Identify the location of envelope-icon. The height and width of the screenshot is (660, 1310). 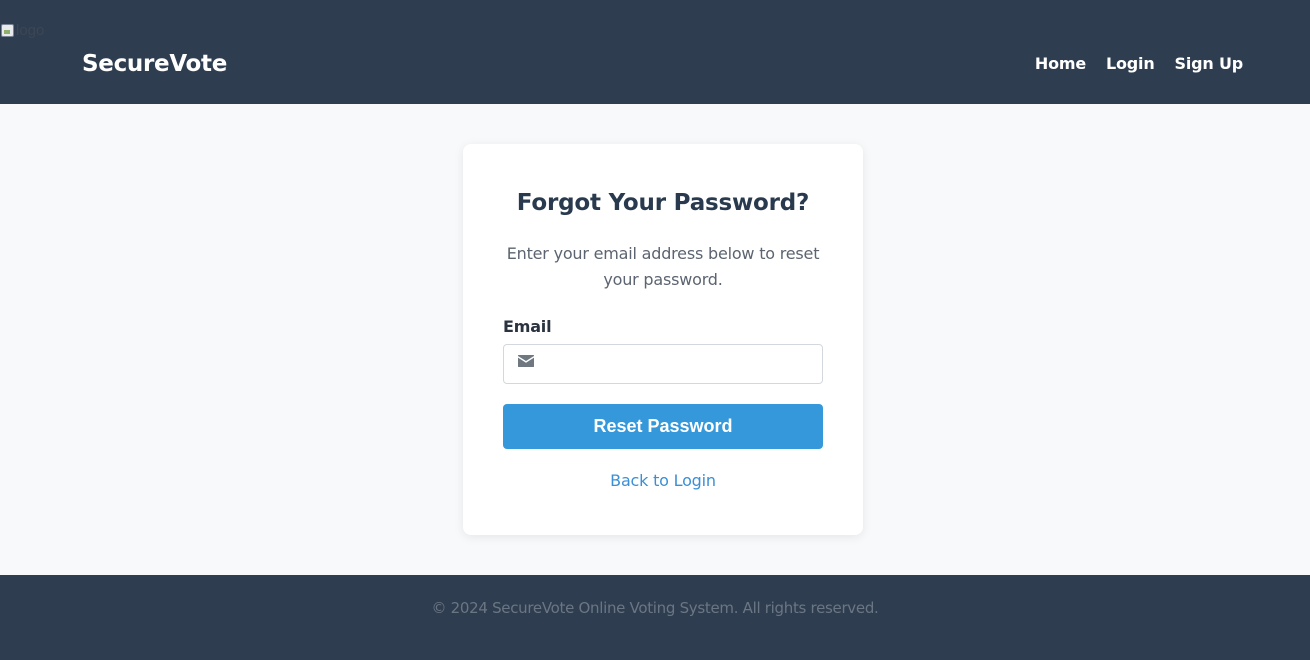
(526, 361).